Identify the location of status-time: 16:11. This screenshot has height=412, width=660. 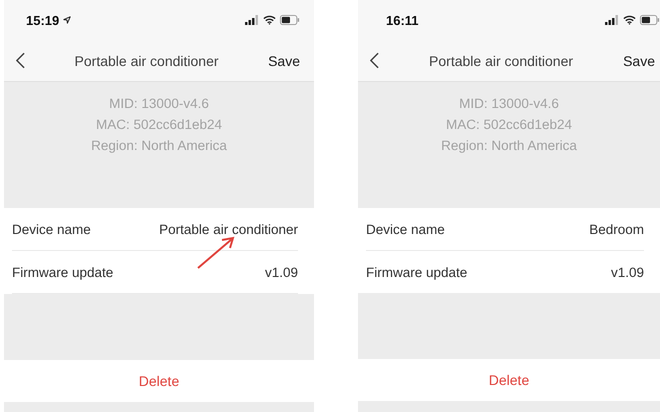
(402, 20).